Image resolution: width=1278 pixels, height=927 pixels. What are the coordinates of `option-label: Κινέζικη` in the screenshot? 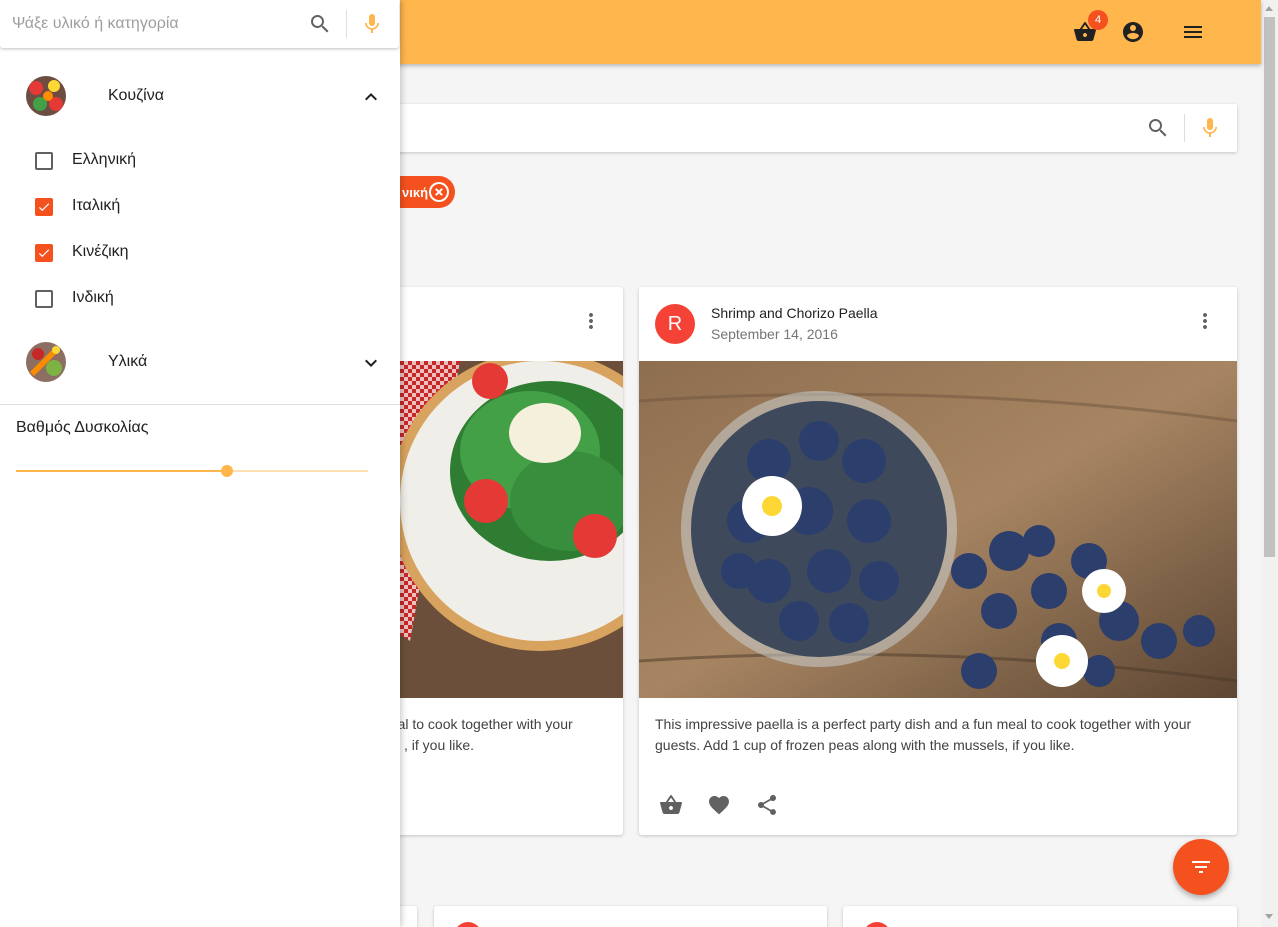 It's located at (100, 251).